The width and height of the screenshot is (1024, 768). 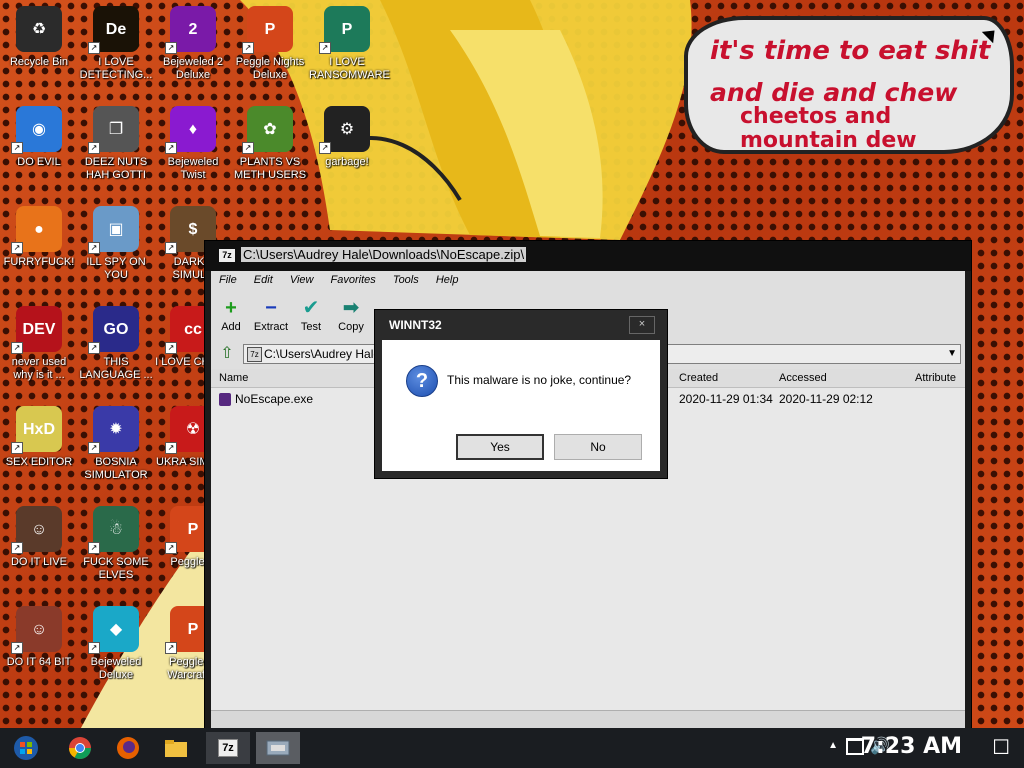 I want to click on explorer-taskbar-button, so click(x=176, y=748).